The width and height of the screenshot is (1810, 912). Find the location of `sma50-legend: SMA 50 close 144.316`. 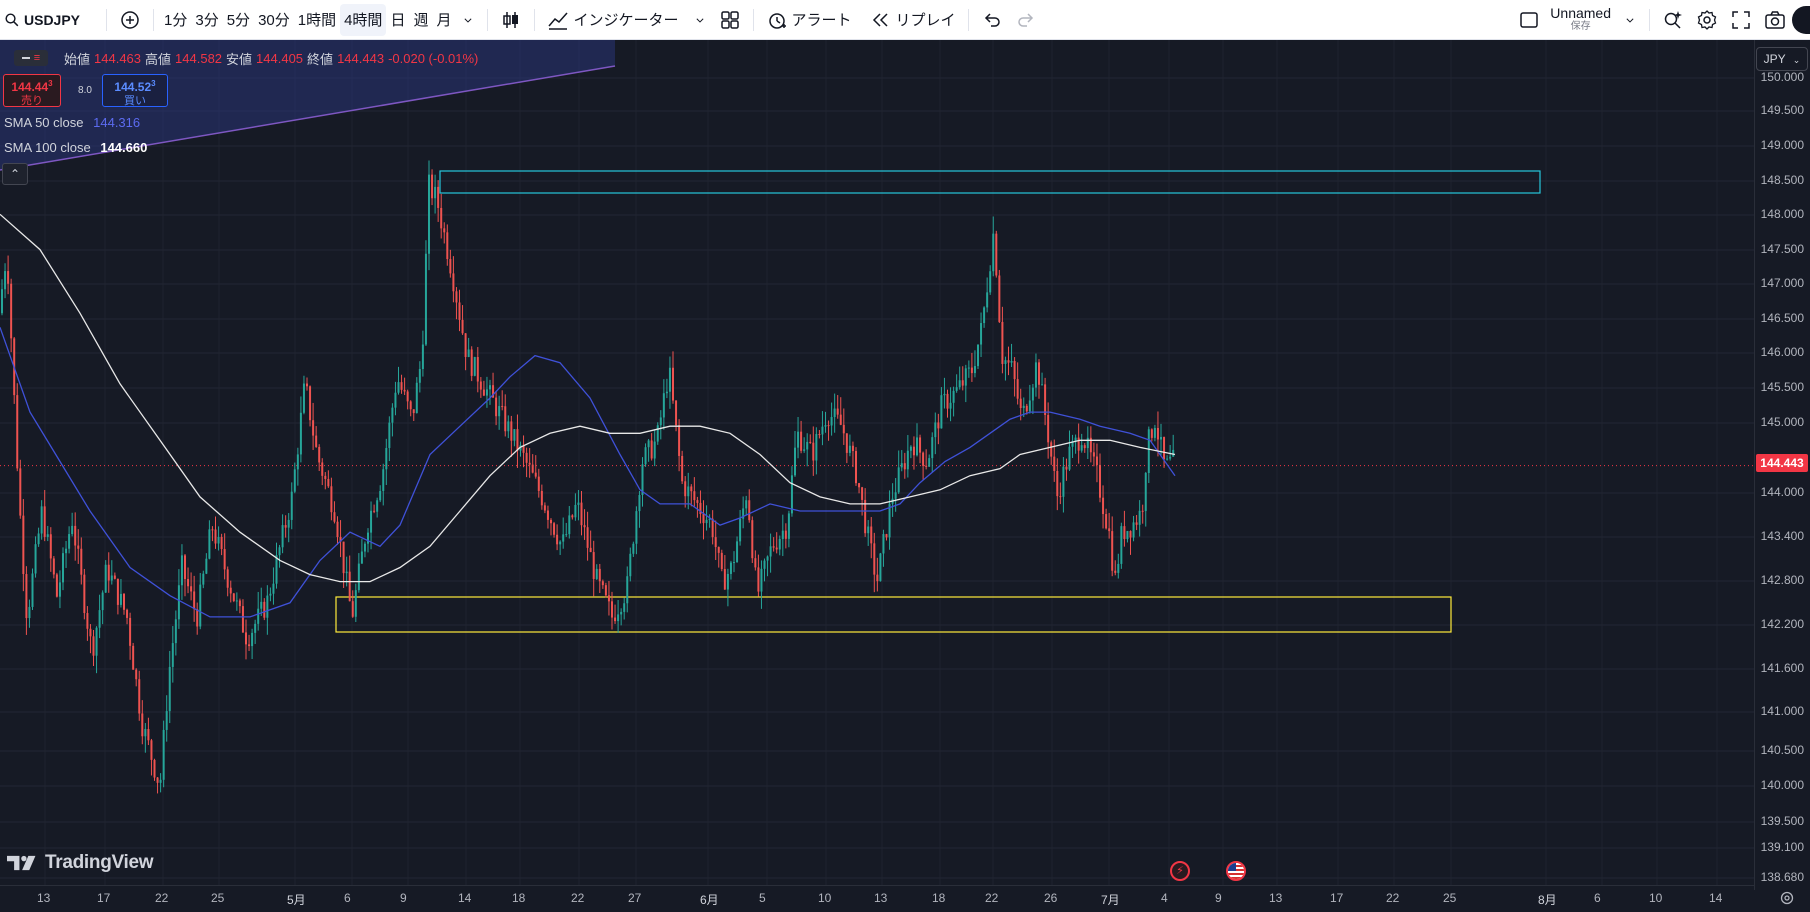

sma50-legend: SMA 50 close 144.316 is located at coordinates (72, 122).